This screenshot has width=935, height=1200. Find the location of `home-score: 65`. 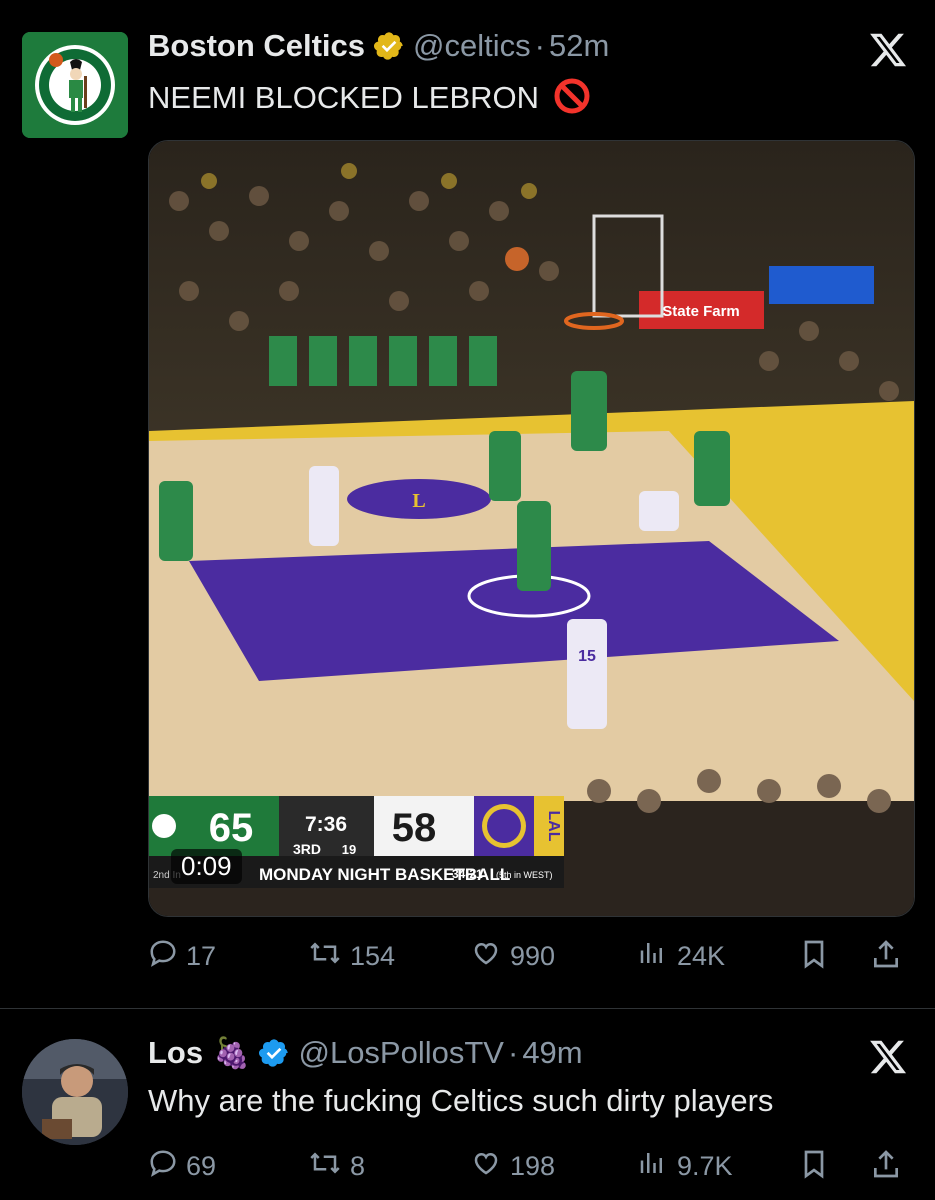

home-score: 65 is located at coordinates (231, 828).